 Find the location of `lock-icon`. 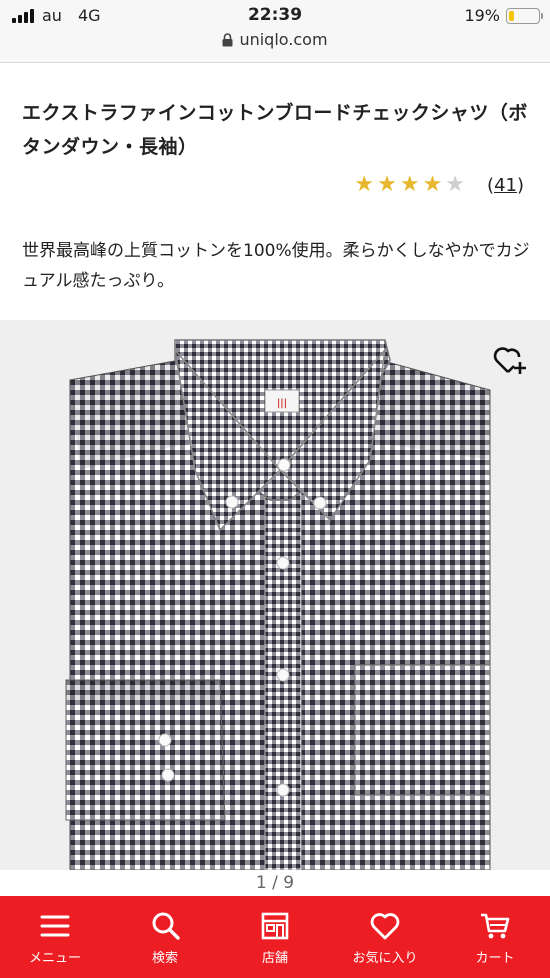

lock-icon is located at coordinates (227, 40).